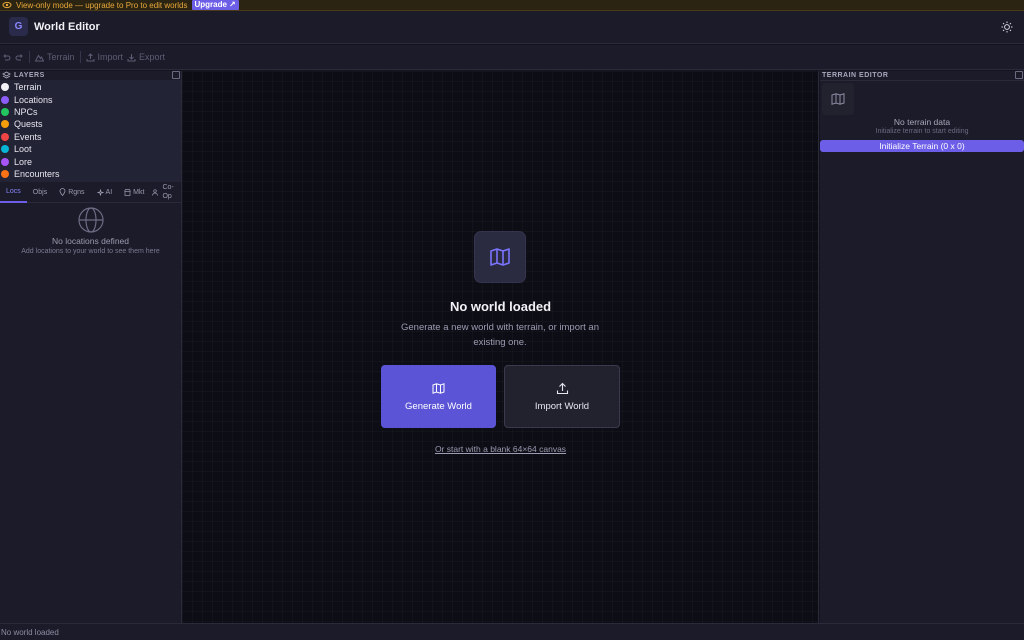 This screenshot has width=1024, height=640. Describe the element at coordinates (37, 173) in the screenshot. I see `layer-label: Encounters` at that location.